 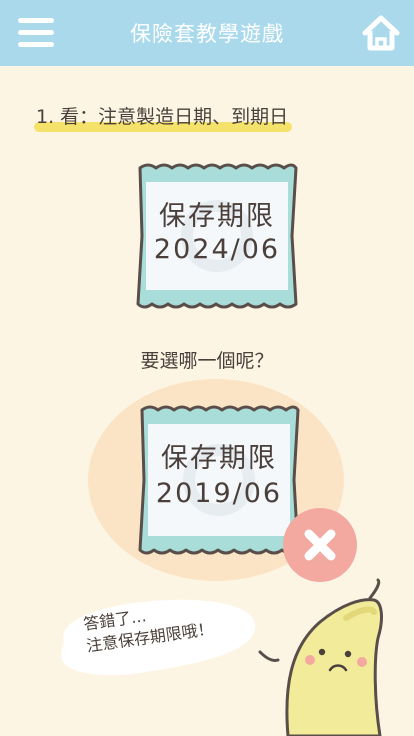 What do you see at coordinates (320, 657) in the screenshot?
I see `banana-character` at bounding box center [320, 657].